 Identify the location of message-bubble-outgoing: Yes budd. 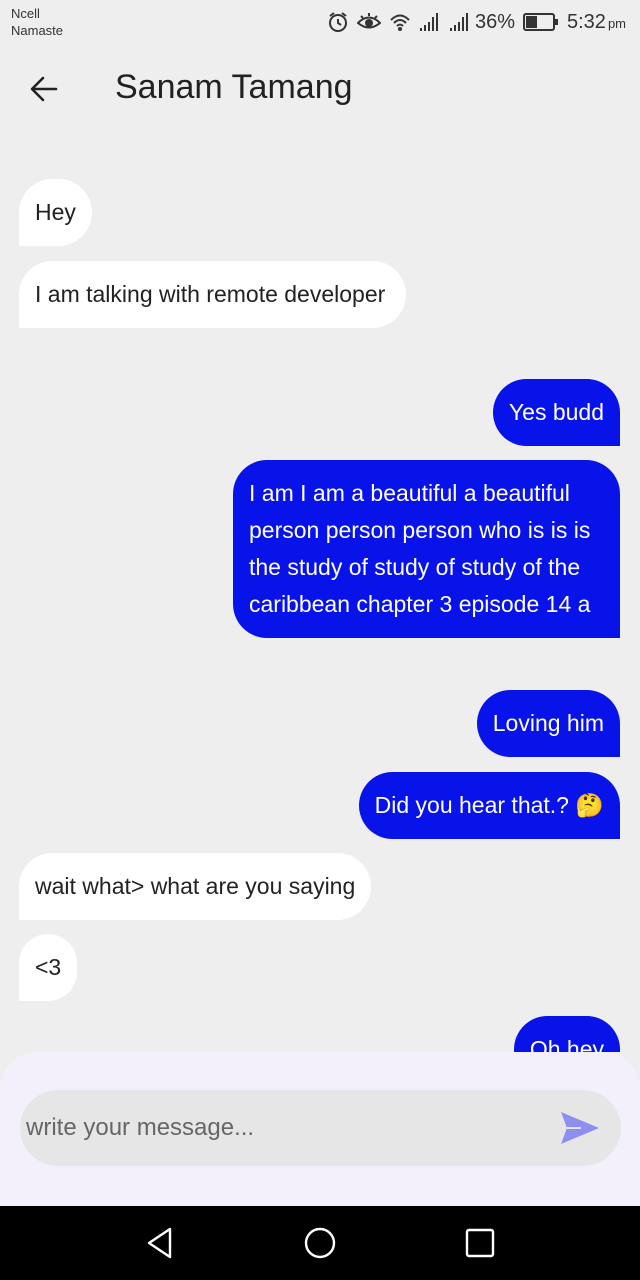
(556, 412).